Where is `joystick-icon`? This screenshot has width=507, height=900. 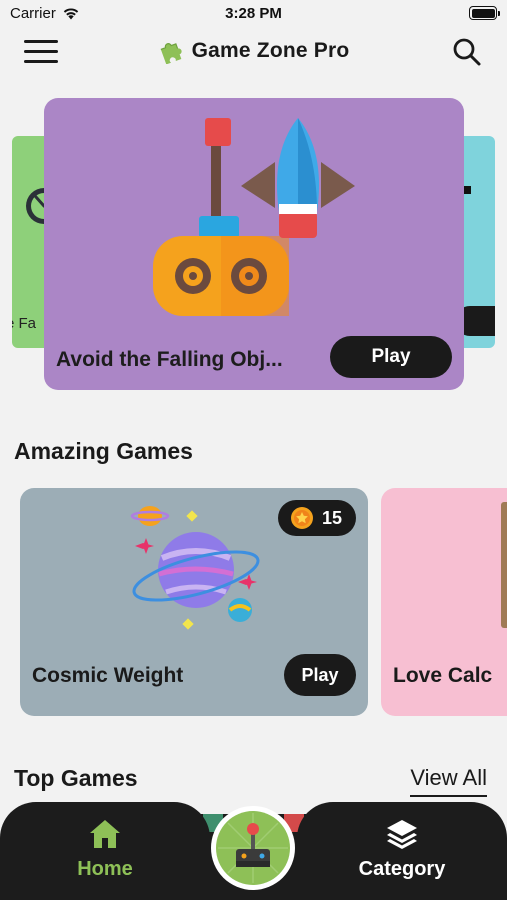 joystick-icon is located at coordinates (253, 848).